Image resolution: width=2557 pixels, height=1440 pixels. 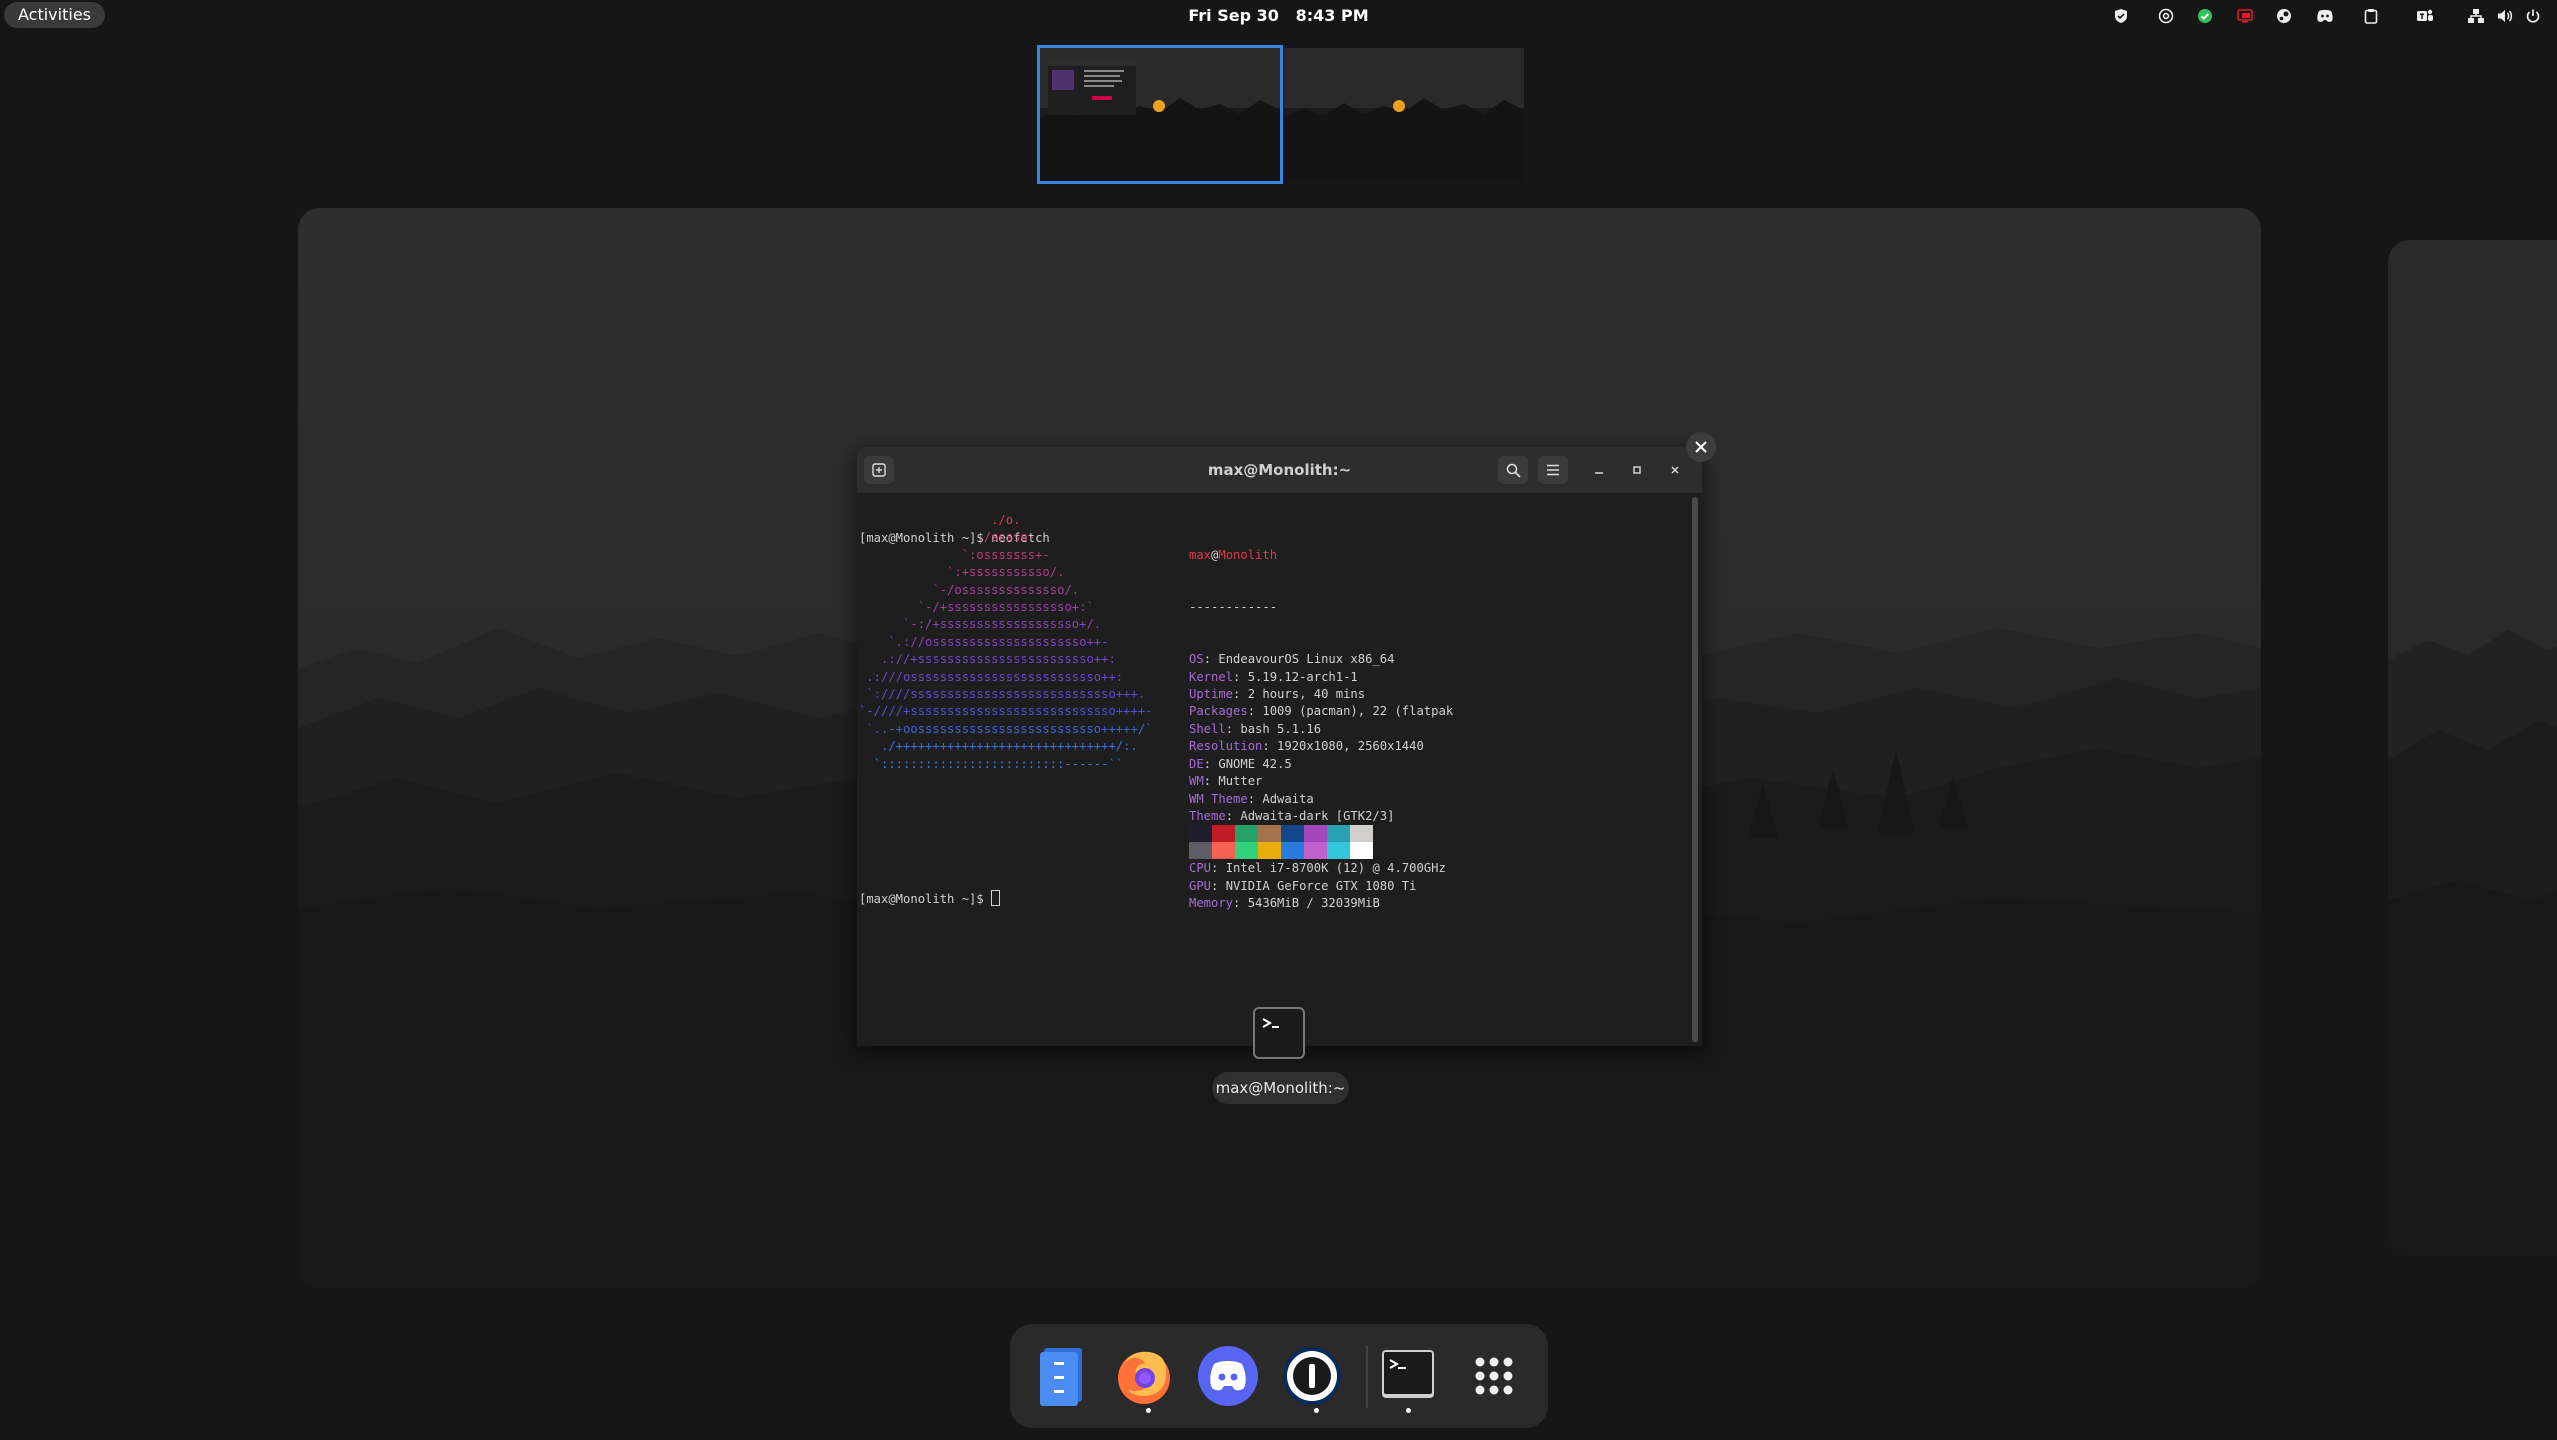 I want to click on clipboard-icon, so click(x=2371, y=16).